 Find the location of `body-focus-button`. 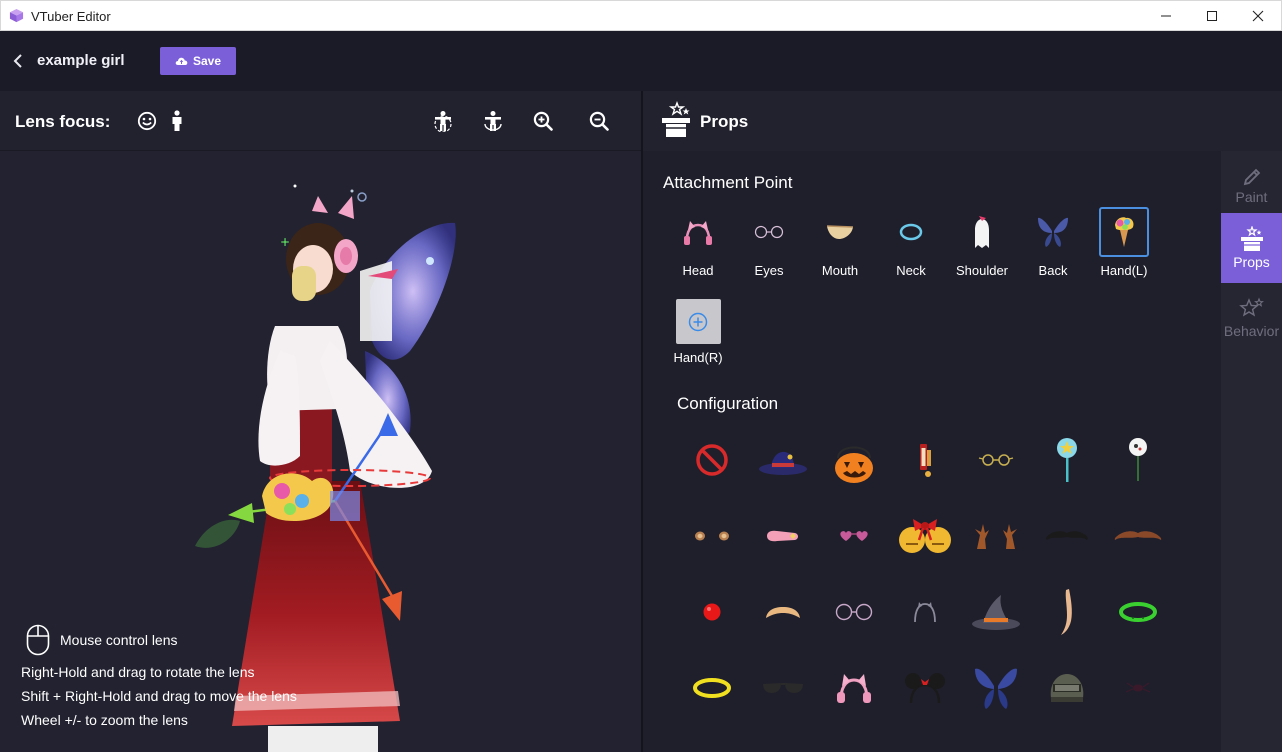

body-focus-button is located at coordinates (177, 121).